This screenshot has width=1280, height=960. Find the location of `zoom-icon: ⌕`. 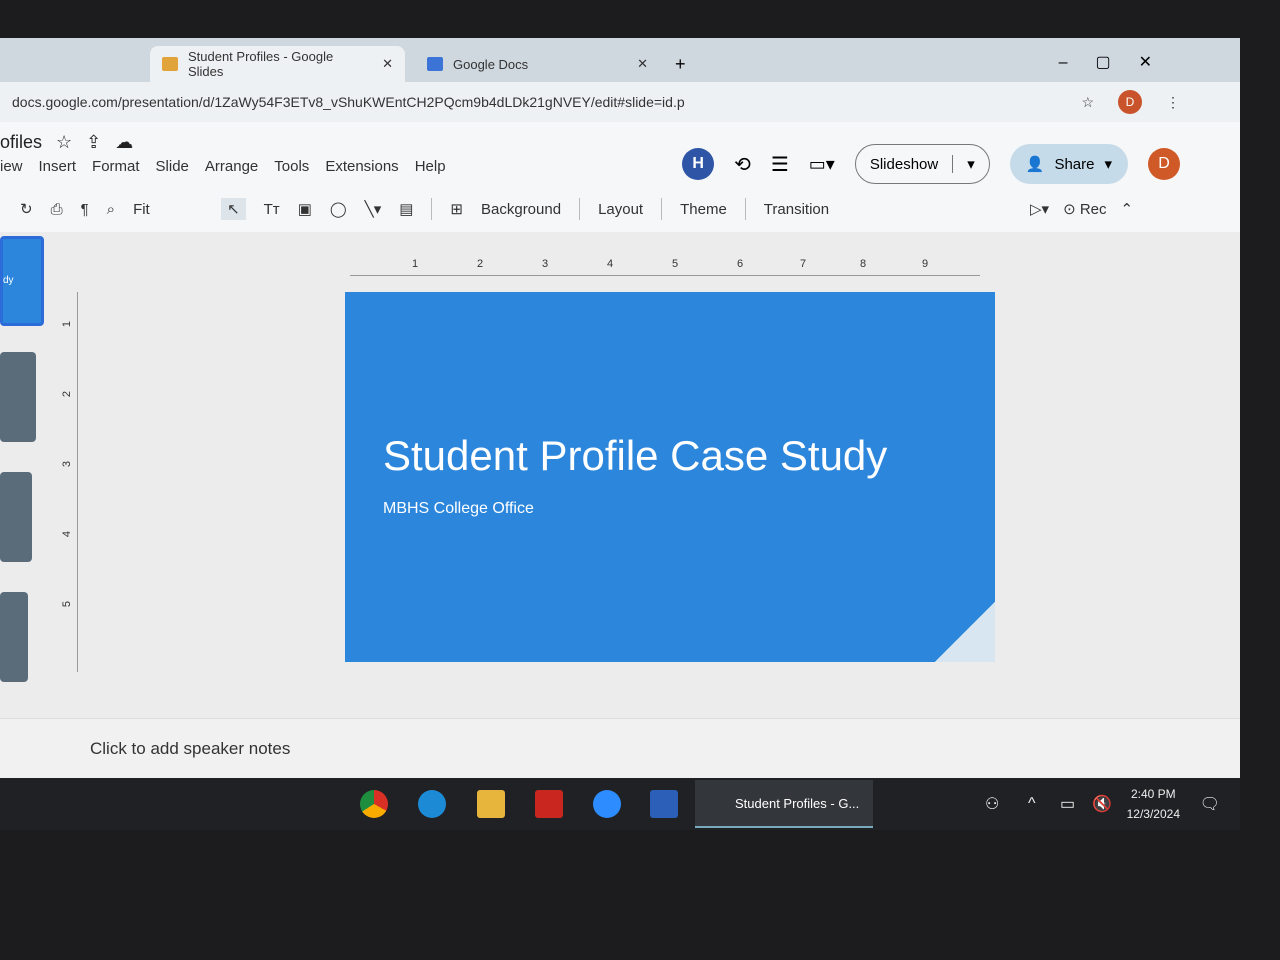

zoom-icon: ⌕ is located at coordinates (111, 209).